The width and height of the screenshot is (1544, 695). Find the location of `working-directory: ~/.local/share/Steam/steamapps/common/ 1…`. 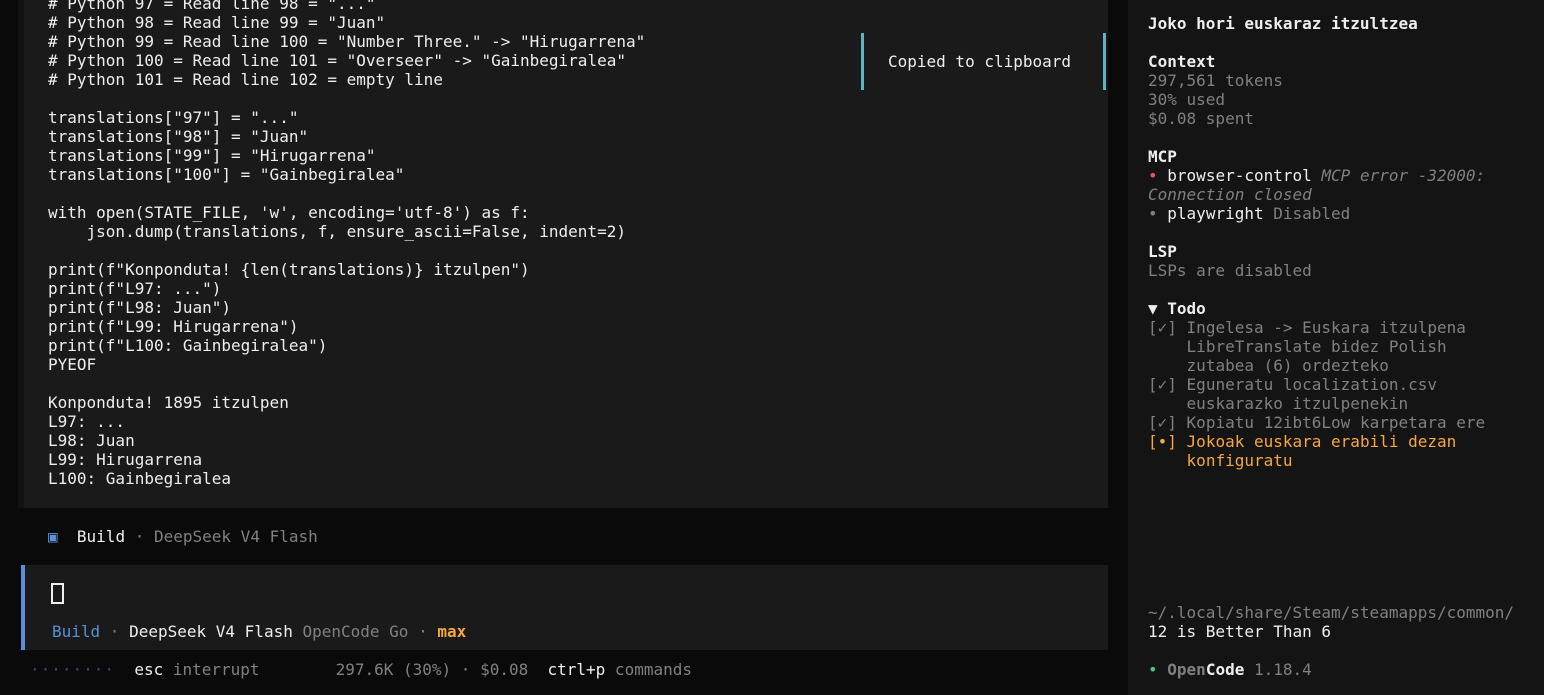

working-directory: ~/.local/share/Steam/steamapps/common/ 1… is located at coordinates (1331, 622).